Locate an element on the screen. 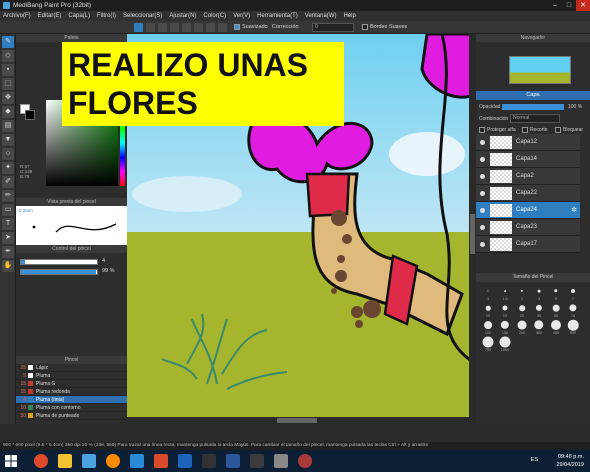 This screenshot has width=590, height=472. language-indicator: ES is located at coordinates (534, 460).